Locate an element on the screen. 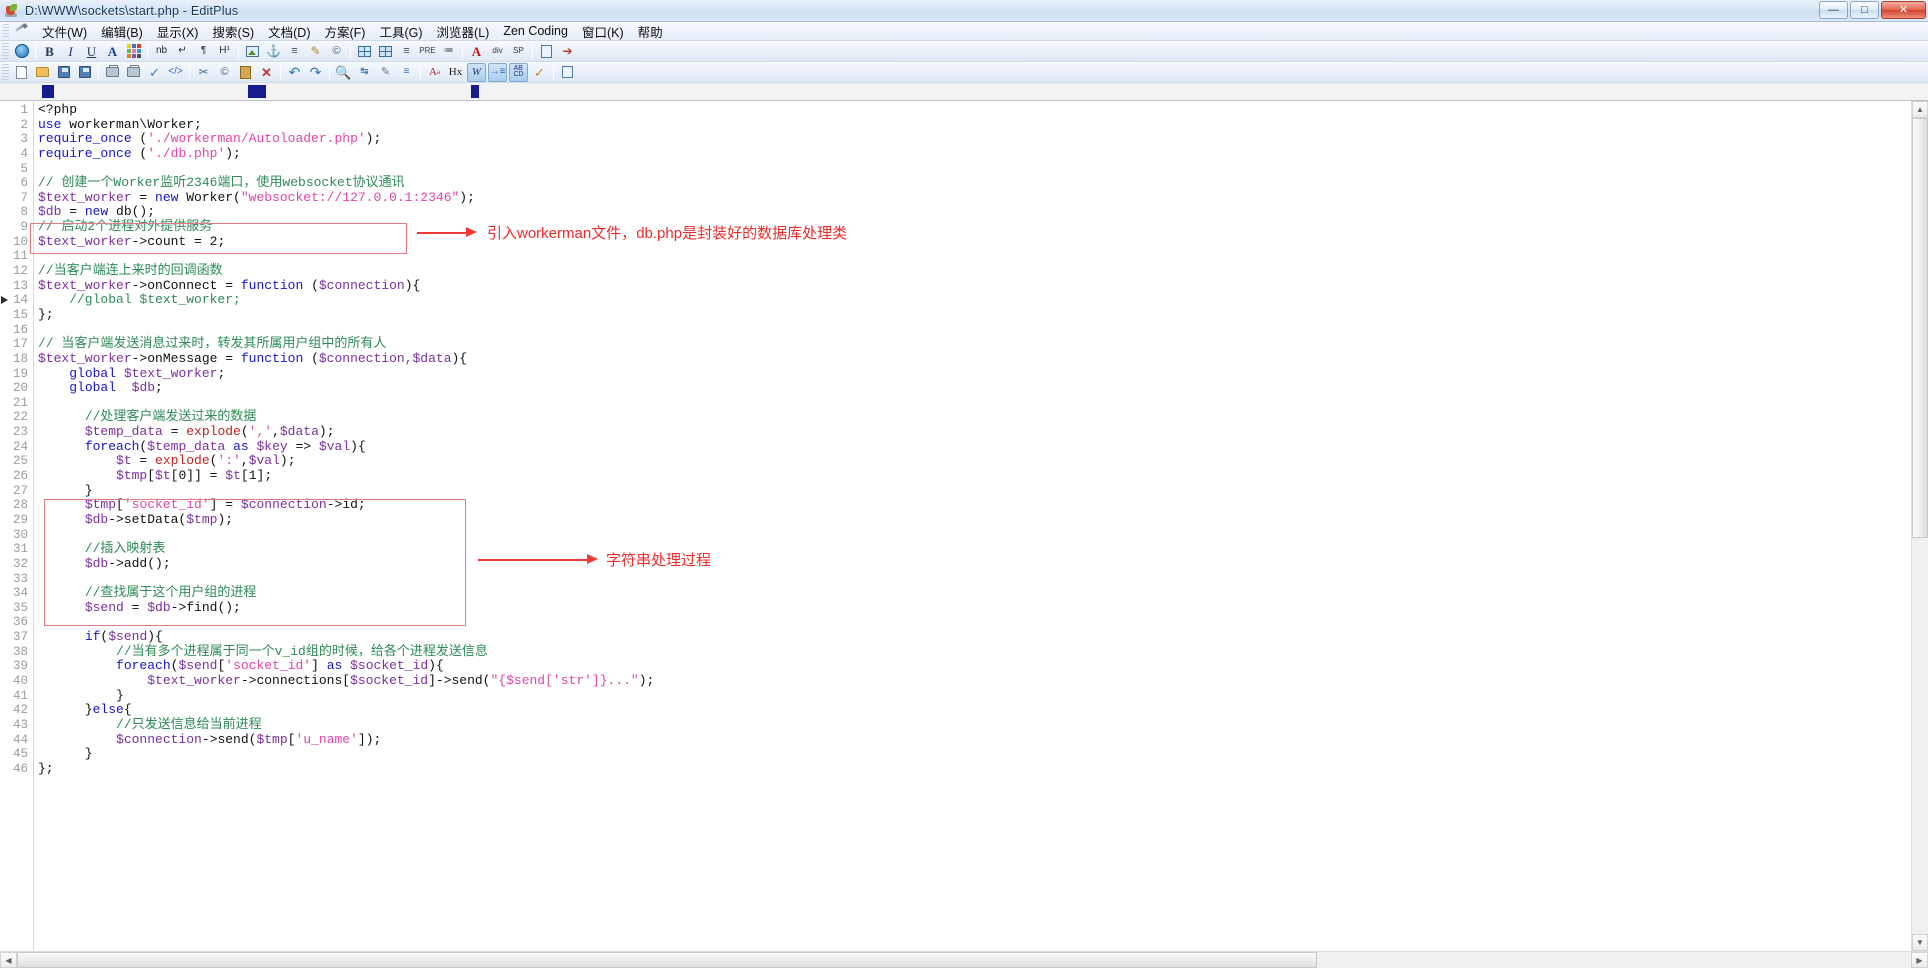 The height and width of the screenshot is (968, 1928). div-tag-icon: div is located at coordinates (497, 51).